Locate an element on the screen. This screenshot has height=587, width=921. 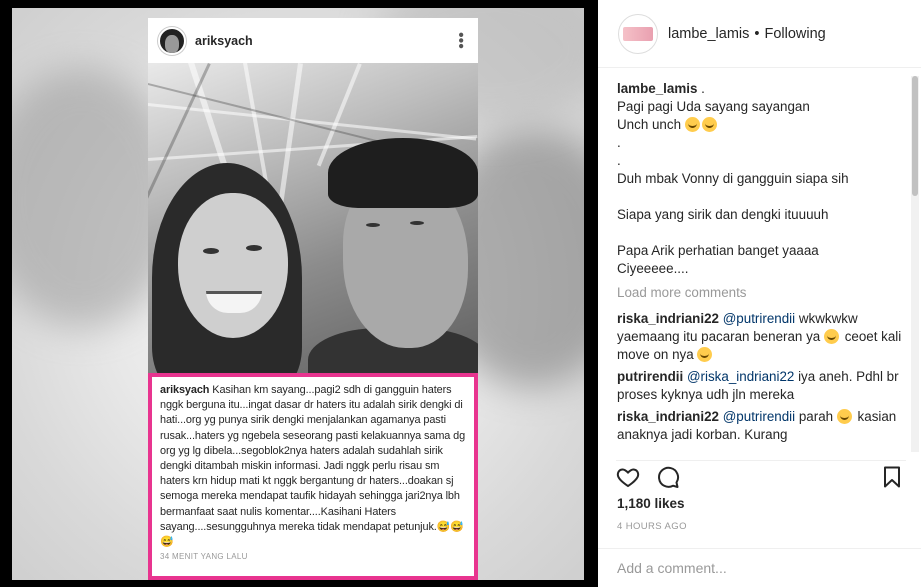
caption-text: . is located at coordinates (701, 88).